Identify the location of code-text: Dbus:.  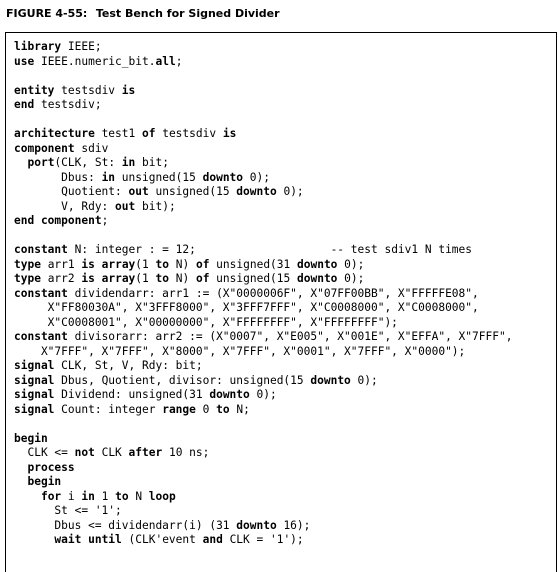
(58, 177).